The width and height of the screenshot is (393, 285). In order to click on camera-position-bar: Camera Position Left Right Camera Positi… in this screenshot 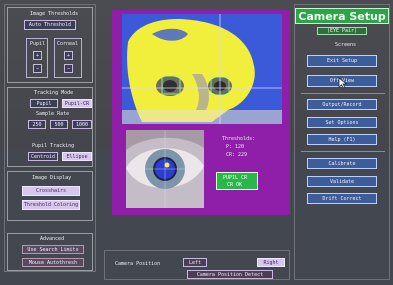, I will do `click(197, 265)`.